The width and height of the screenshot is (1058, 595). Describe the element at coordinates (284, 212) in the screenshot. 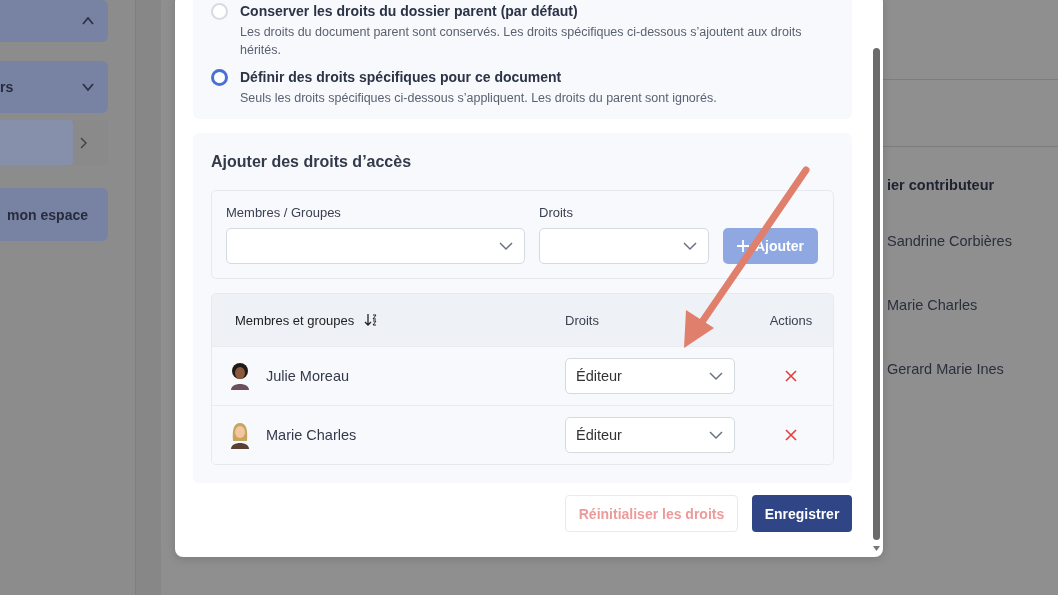

I see `field-label: Membres / Groupes` at that location.